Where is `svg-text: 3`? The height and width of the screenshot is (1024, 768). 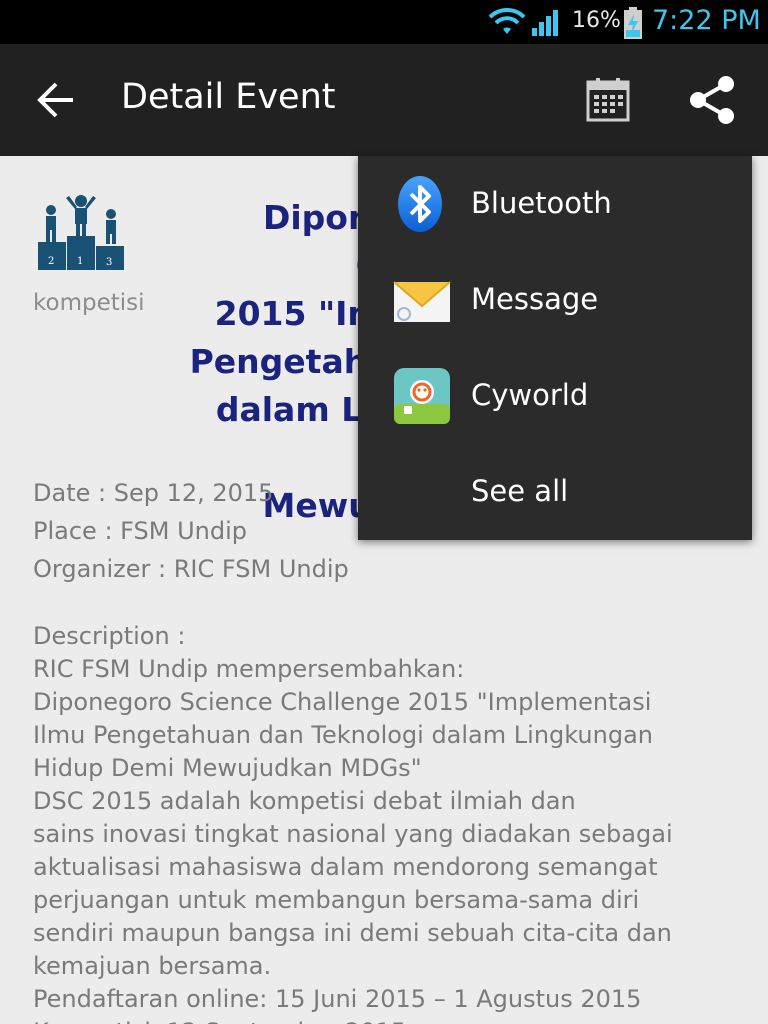
svg-text: 3 is located at coordinates (109, 262).